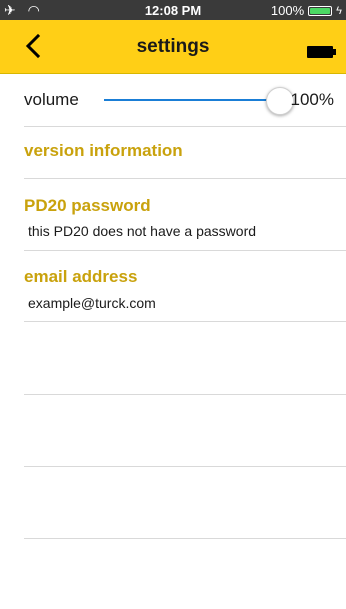 This screenshot has width=346, height=609. Describe the element at coordinates (321, 52) in the screenshot. I see `battery-full-icon` at that location.